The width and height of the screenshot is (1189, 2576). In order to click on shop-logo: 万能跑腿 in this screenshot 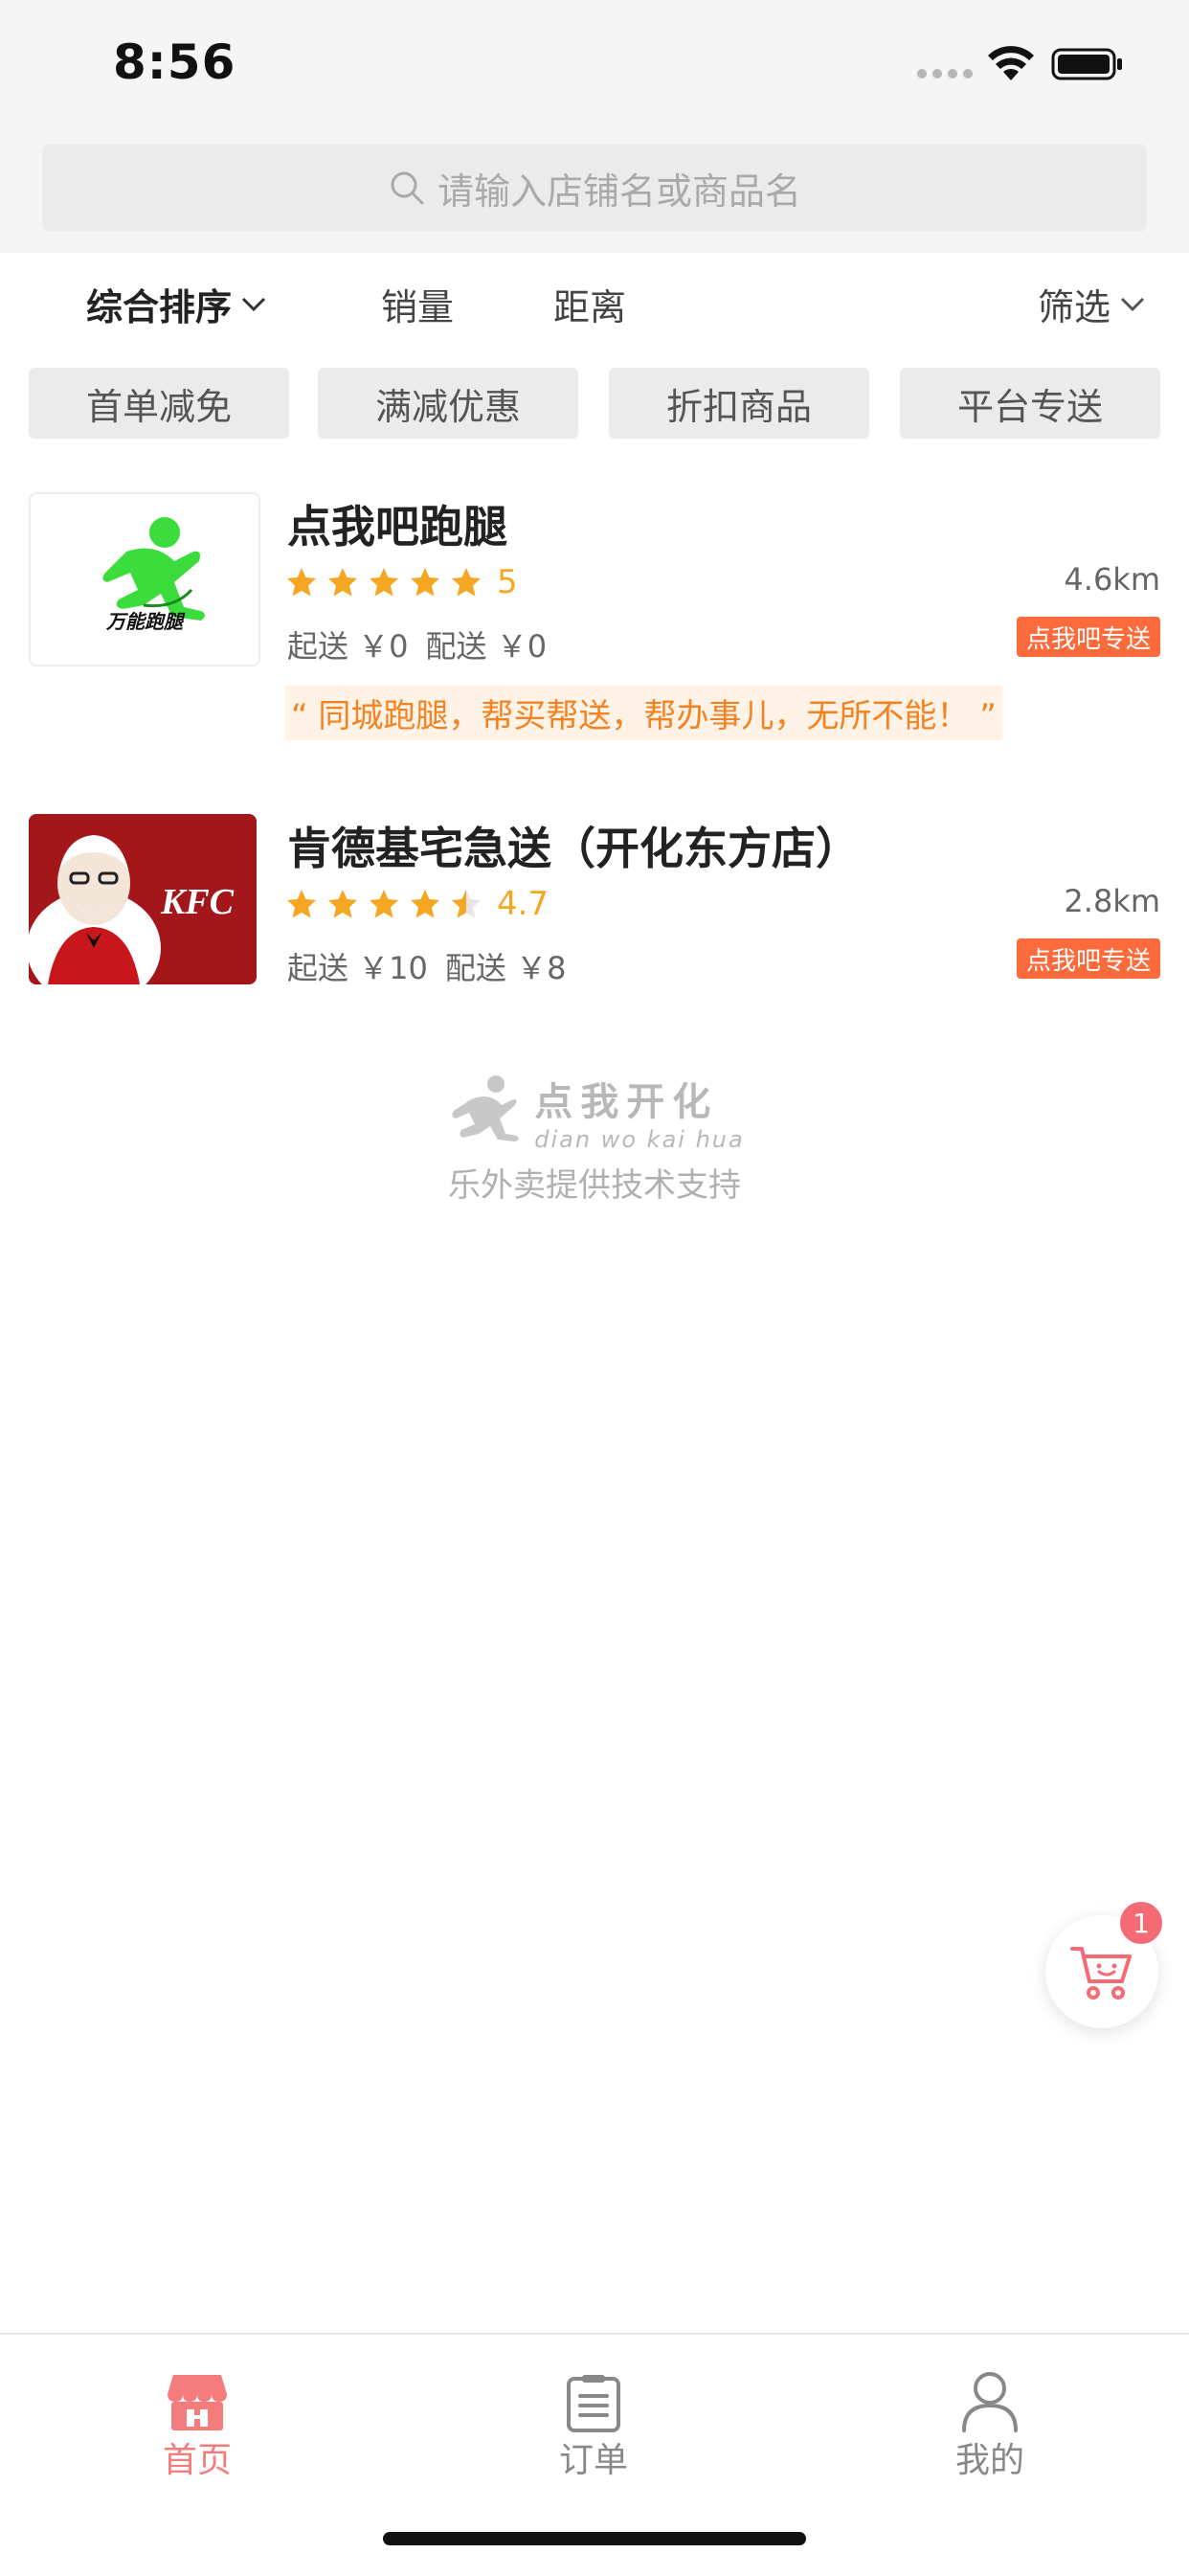, I will do `click(144, 579)`.